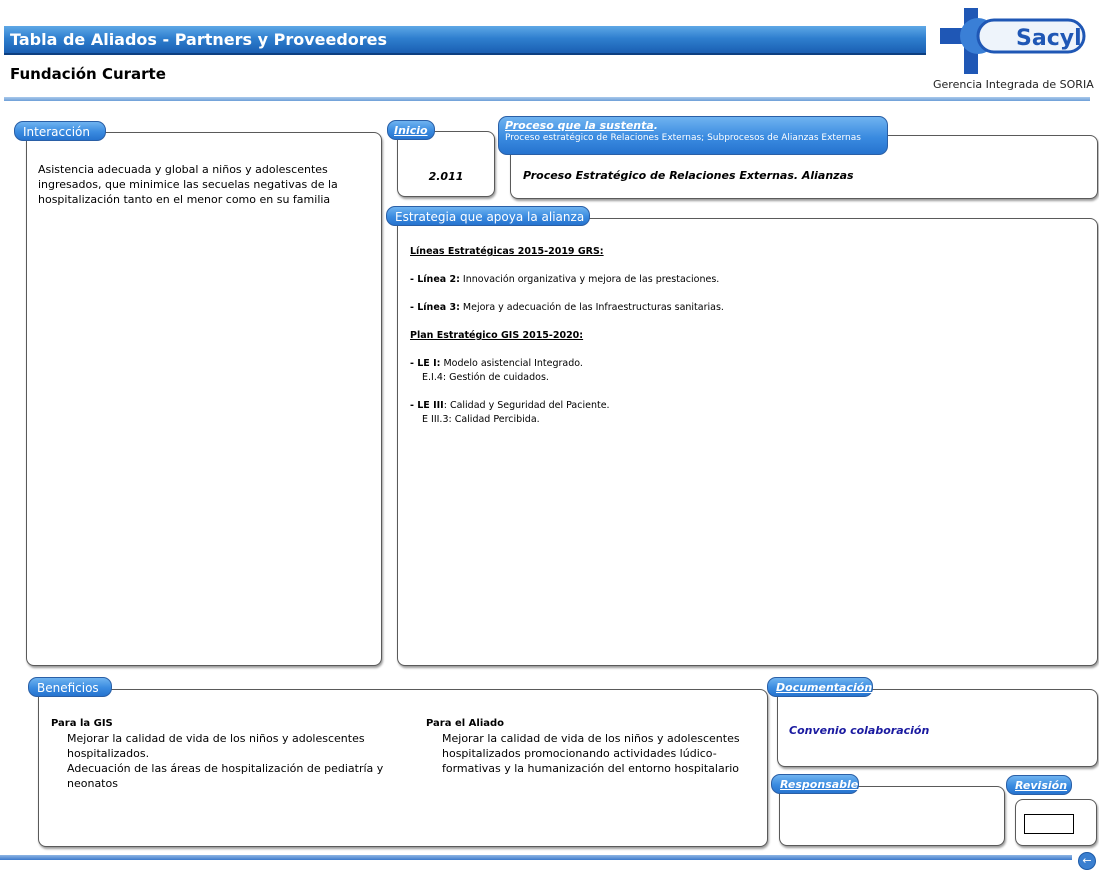  What do you see at coordinates (488, 216) in the screenshot?
I see `tab-estrategia: Estrategia que apoya la alianza` at bounding box center [488, 216].